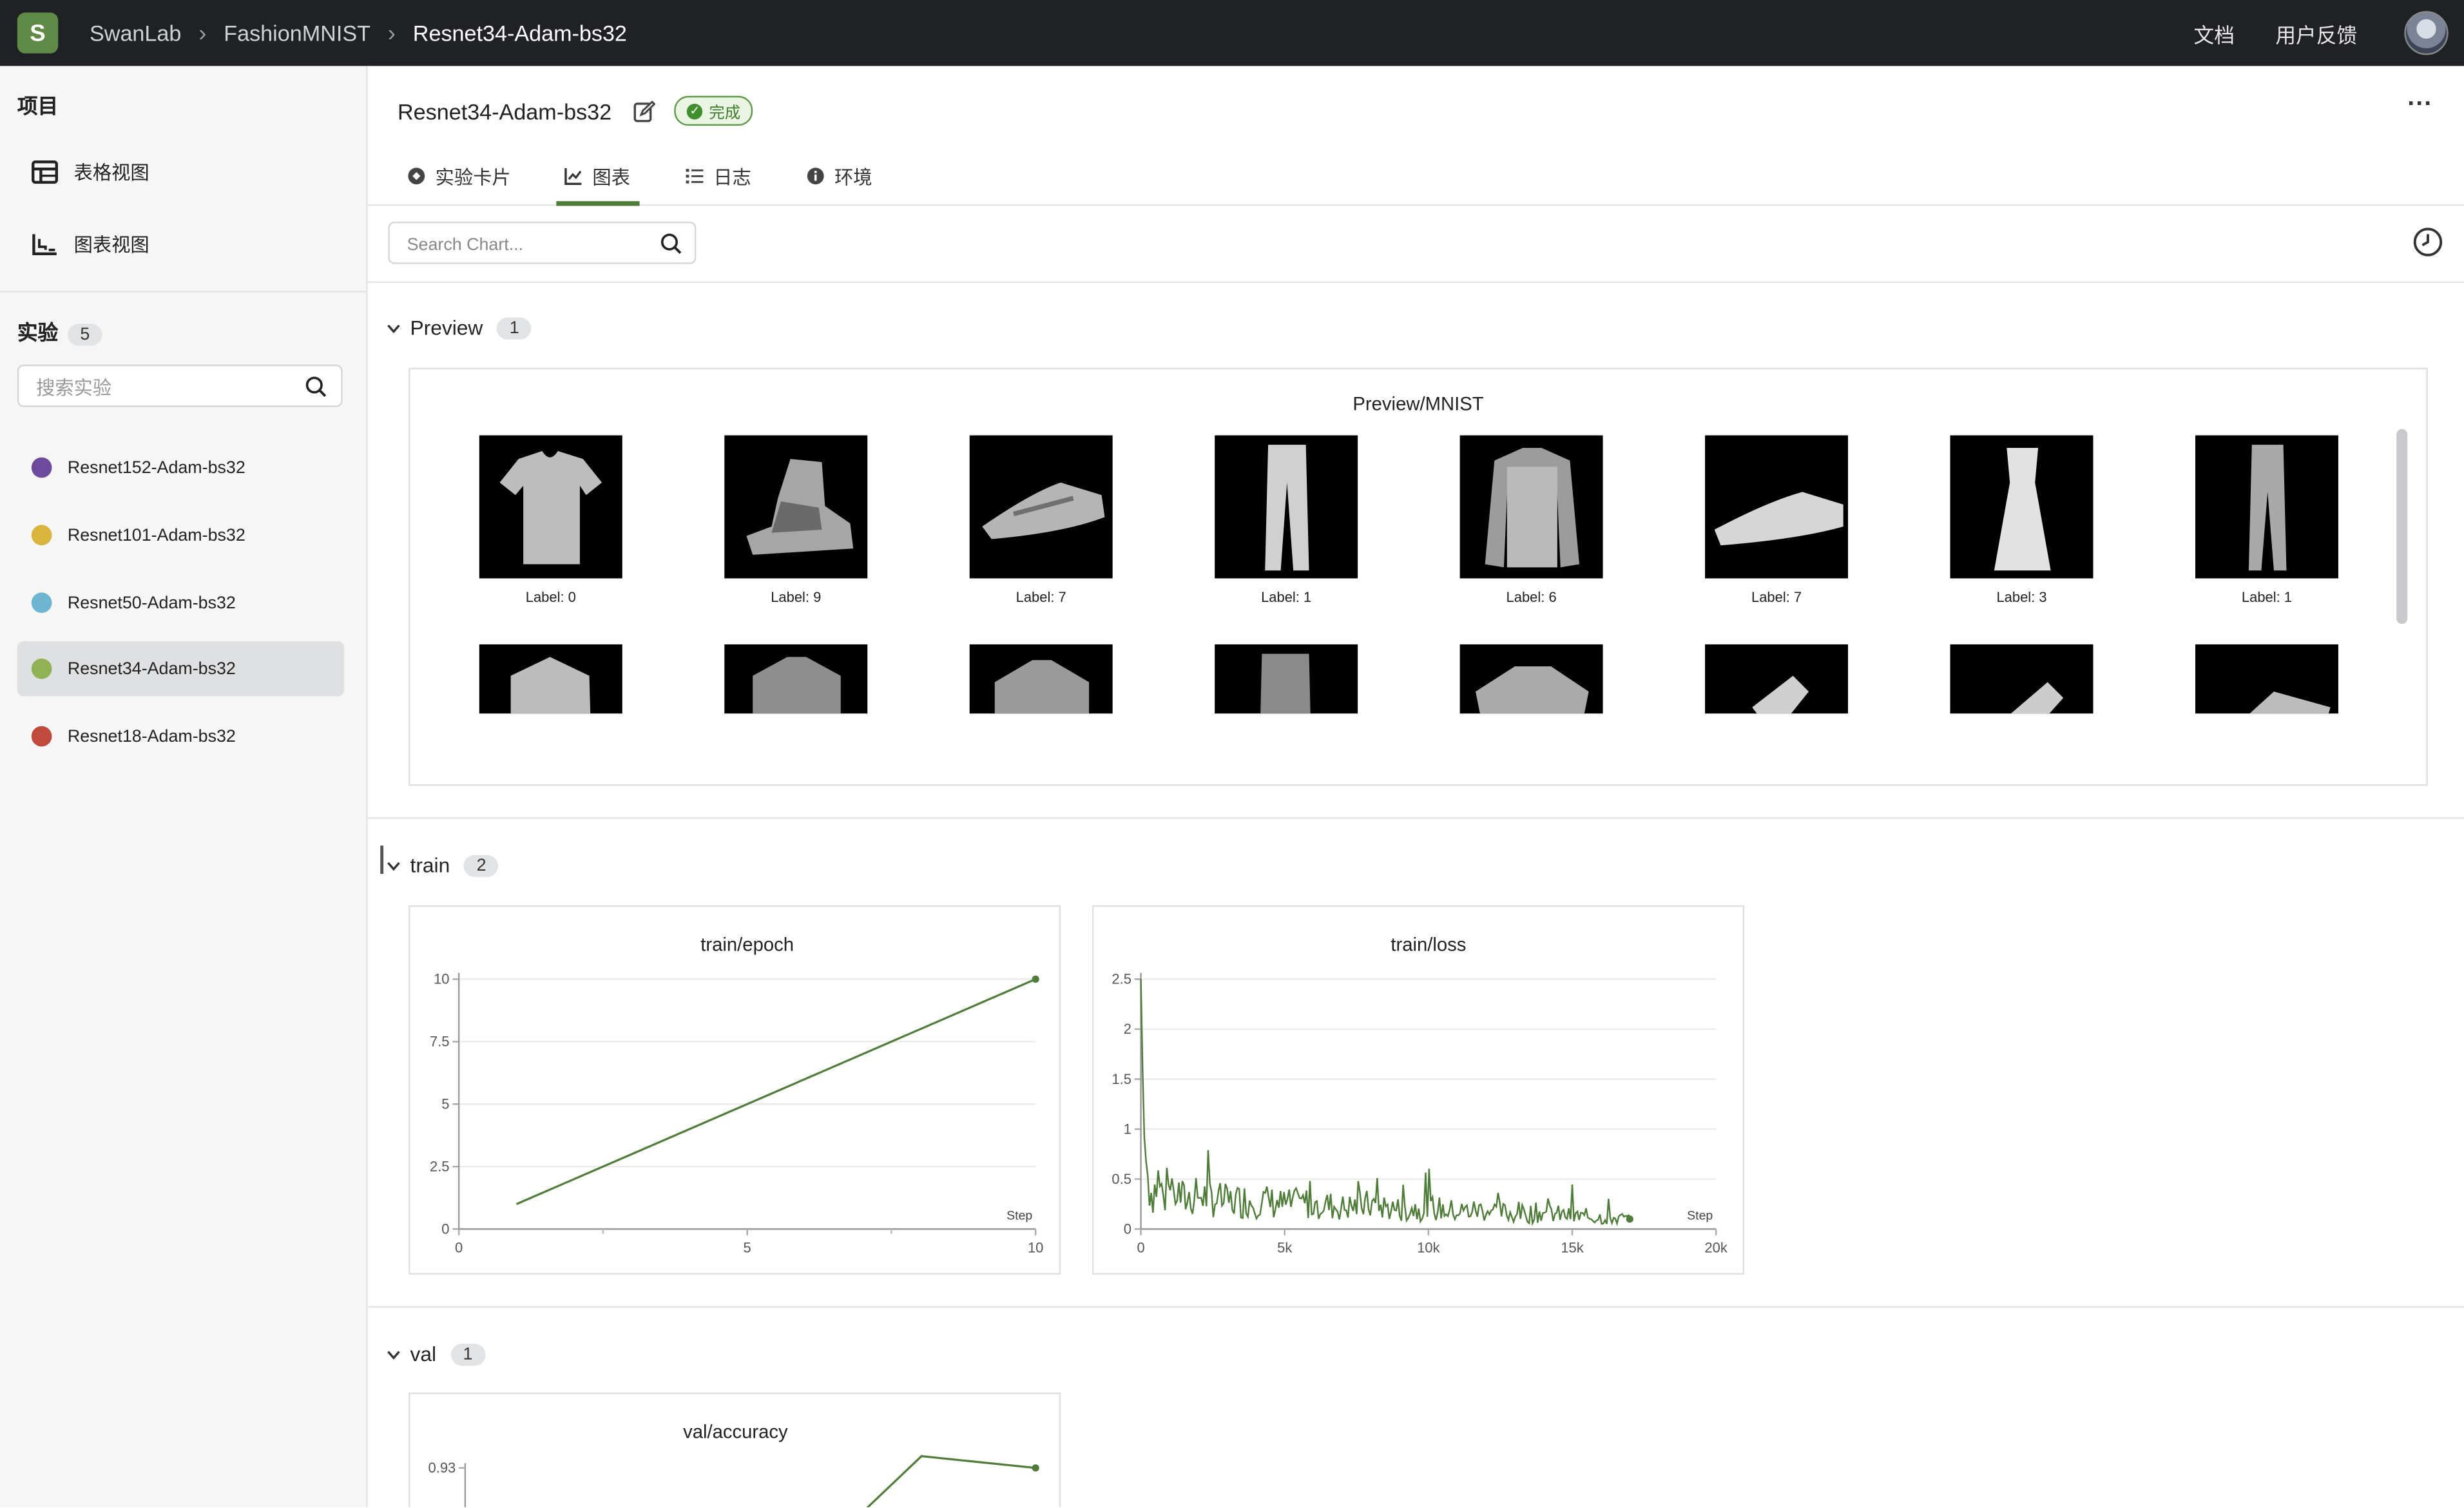  I want to click on experiment-item-resnet18: Resnet18-Adam-bs32, so click(181, 737).